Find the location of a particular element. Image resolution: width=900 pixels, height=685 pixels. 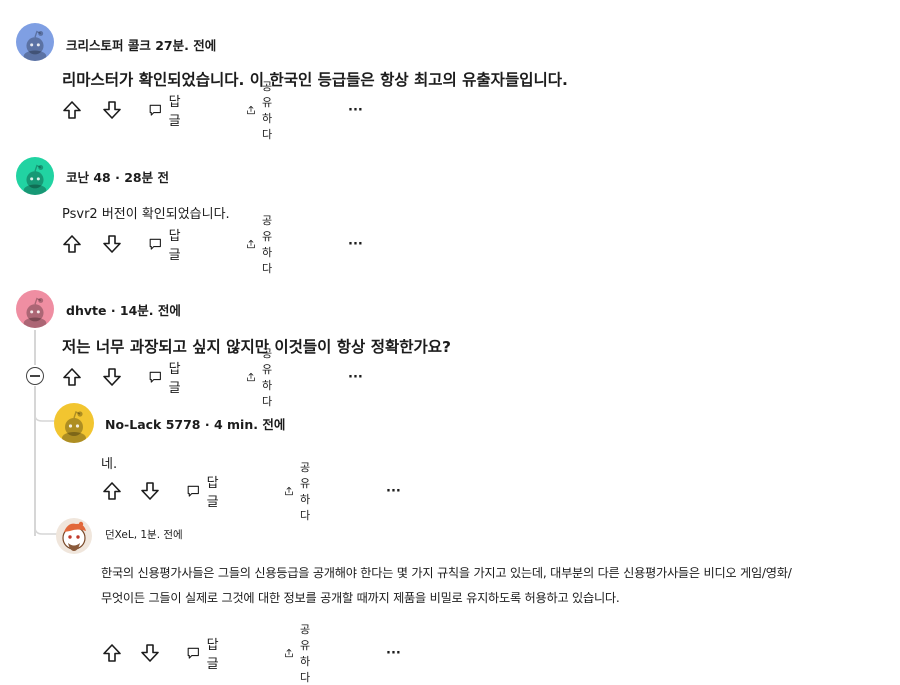

comment-body: 저는 너무 과장되고 싶지 않지만 이것들이 항상 정확한가요? is located at coordinates (257, 347).